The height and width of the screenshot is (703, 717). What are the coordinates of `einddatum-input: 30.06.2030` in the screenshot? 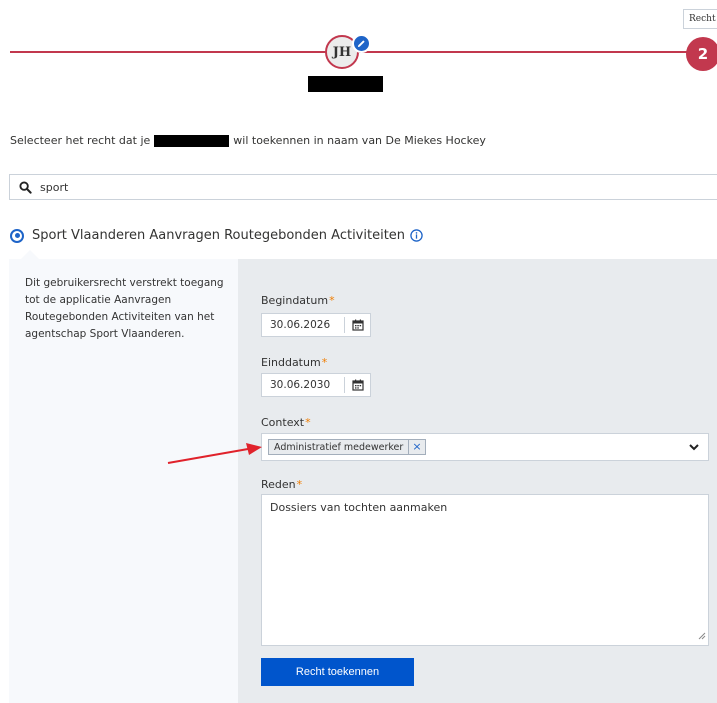 It's located at (307, 385).